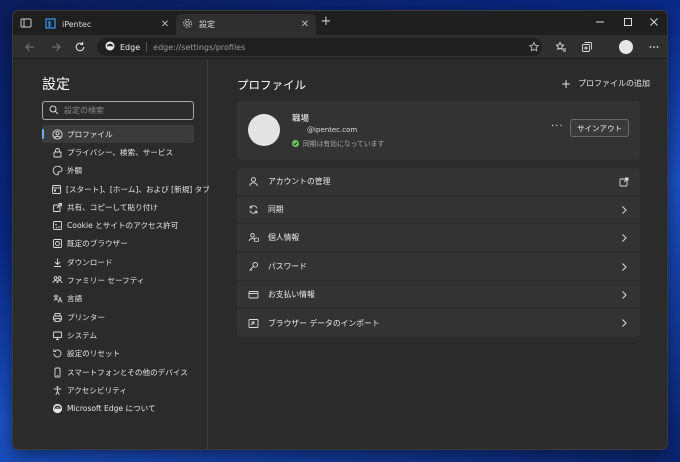  Describe the element at coordinates (253, 238) in the screenshot. I see `personal-info-icon` at that location.